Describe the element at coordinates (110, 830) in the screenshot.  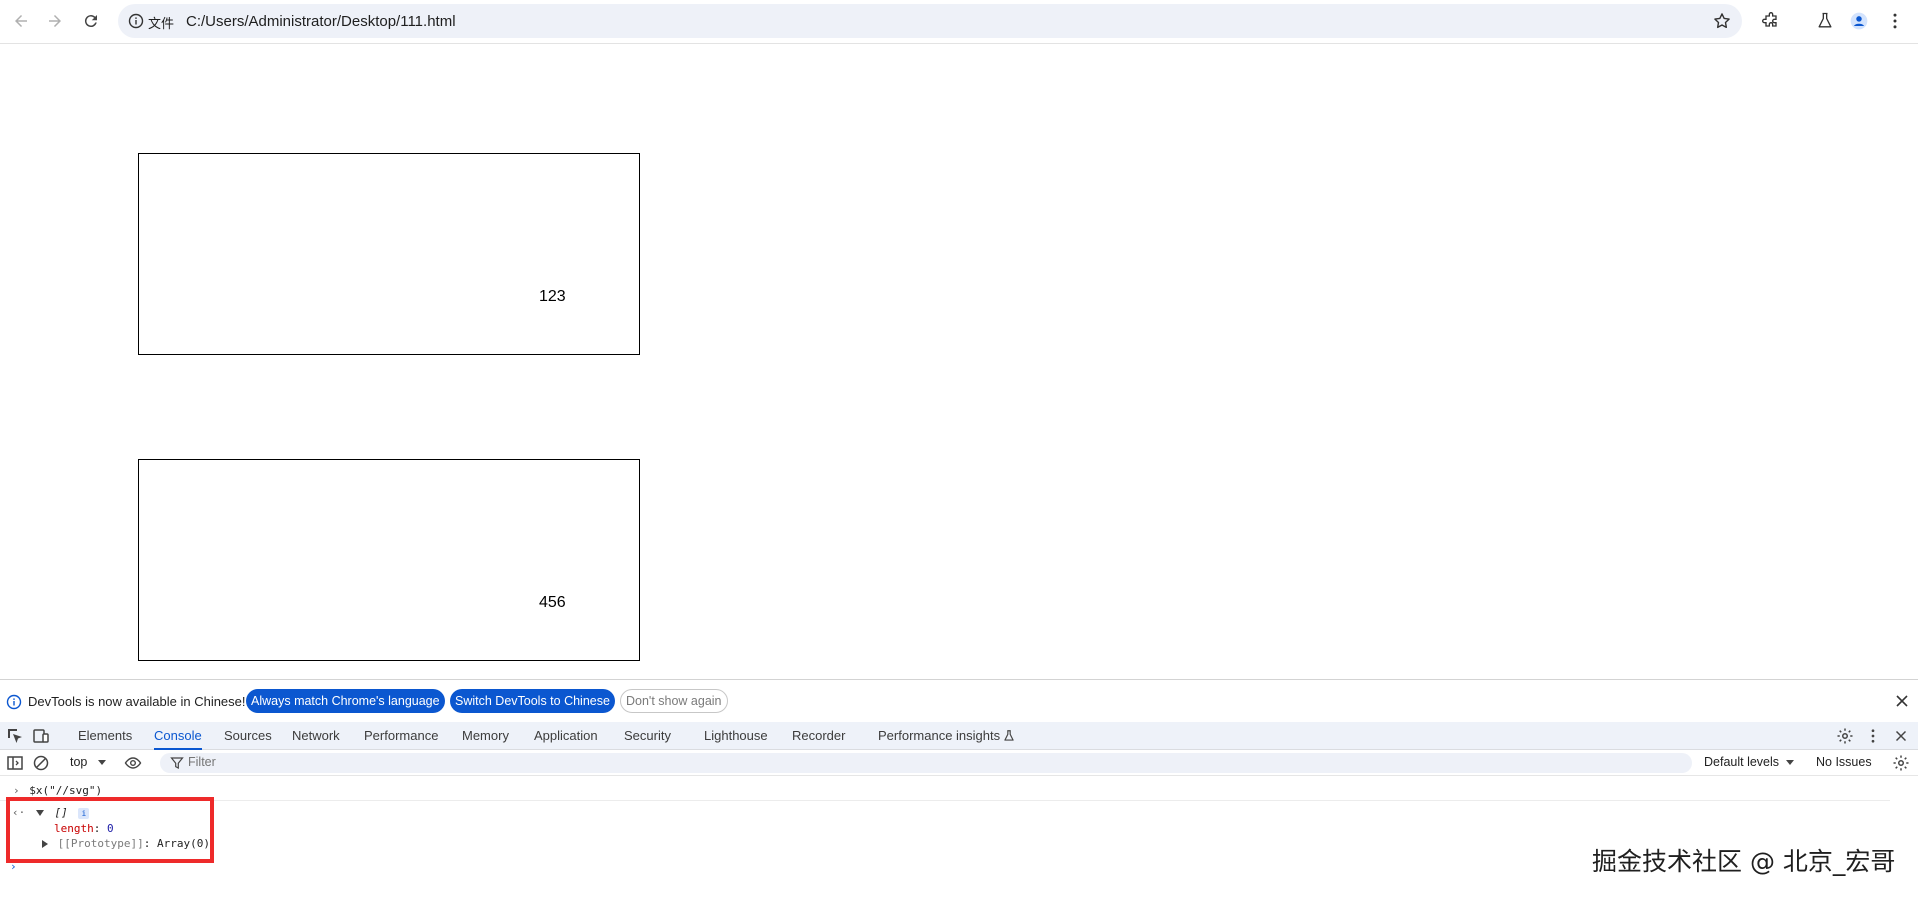
I see `annotation-highlight-box` at that location.